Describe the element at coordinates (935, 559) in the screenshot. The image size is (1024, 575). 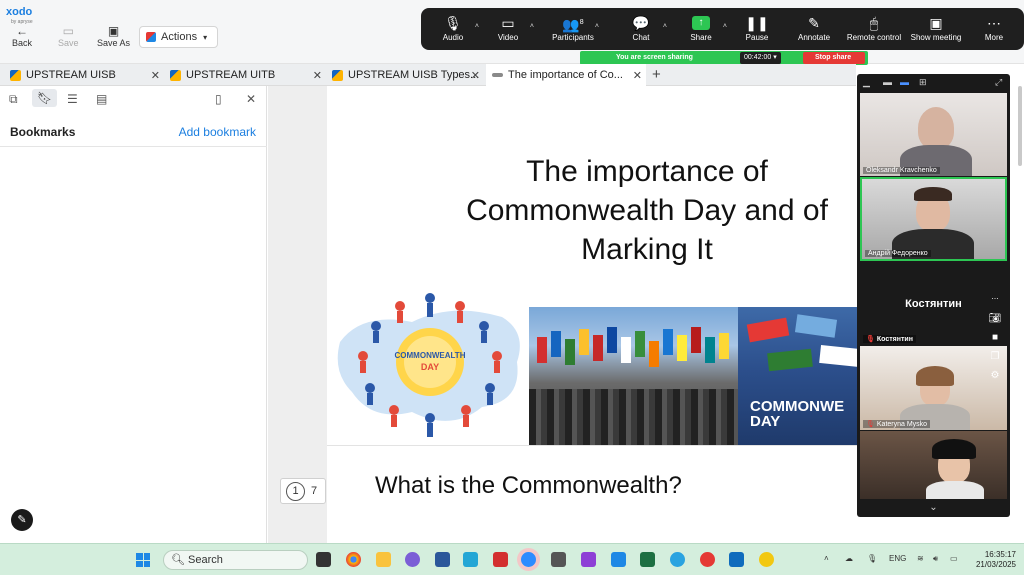
I see `speaker-icon: 🔊︎` at that location.